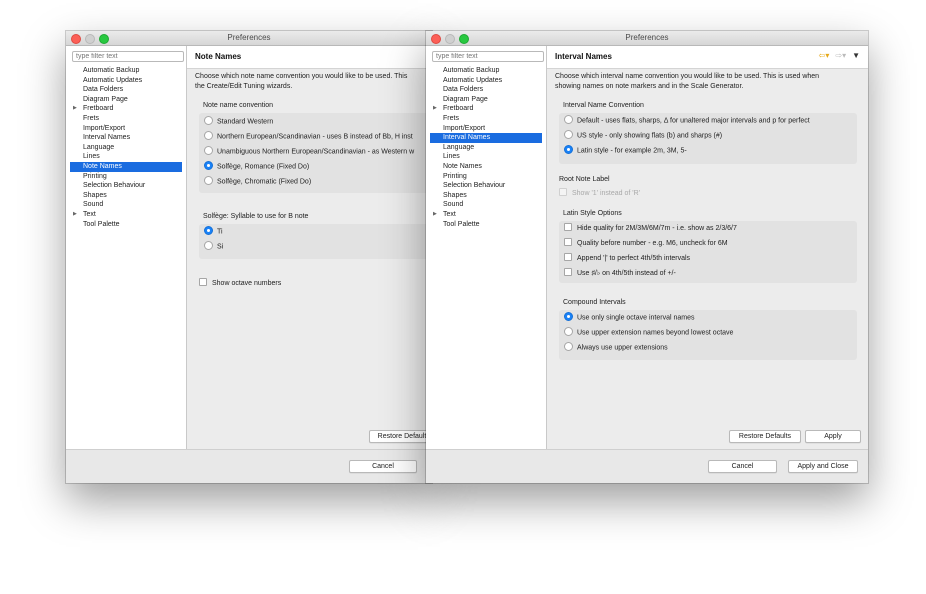 The image size is (926, 594). What do you see at coordinates (823, 466) in the screenshot?
I see `apply-and-close-button: Apply and Close` at bounding box center [823, 466].